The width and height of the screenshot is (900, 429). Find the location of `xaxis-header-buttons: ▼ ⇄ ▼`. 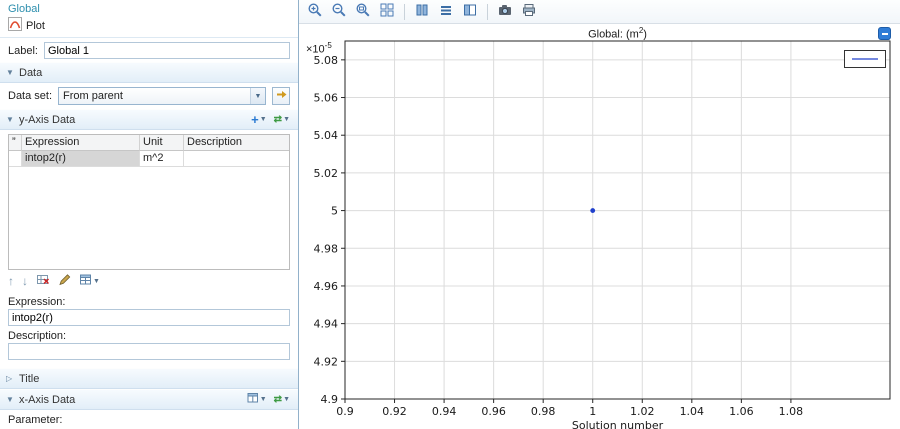

xaxis-header-buttons: ▼ ⇄ ▼ is located at coordinates (268, 399).